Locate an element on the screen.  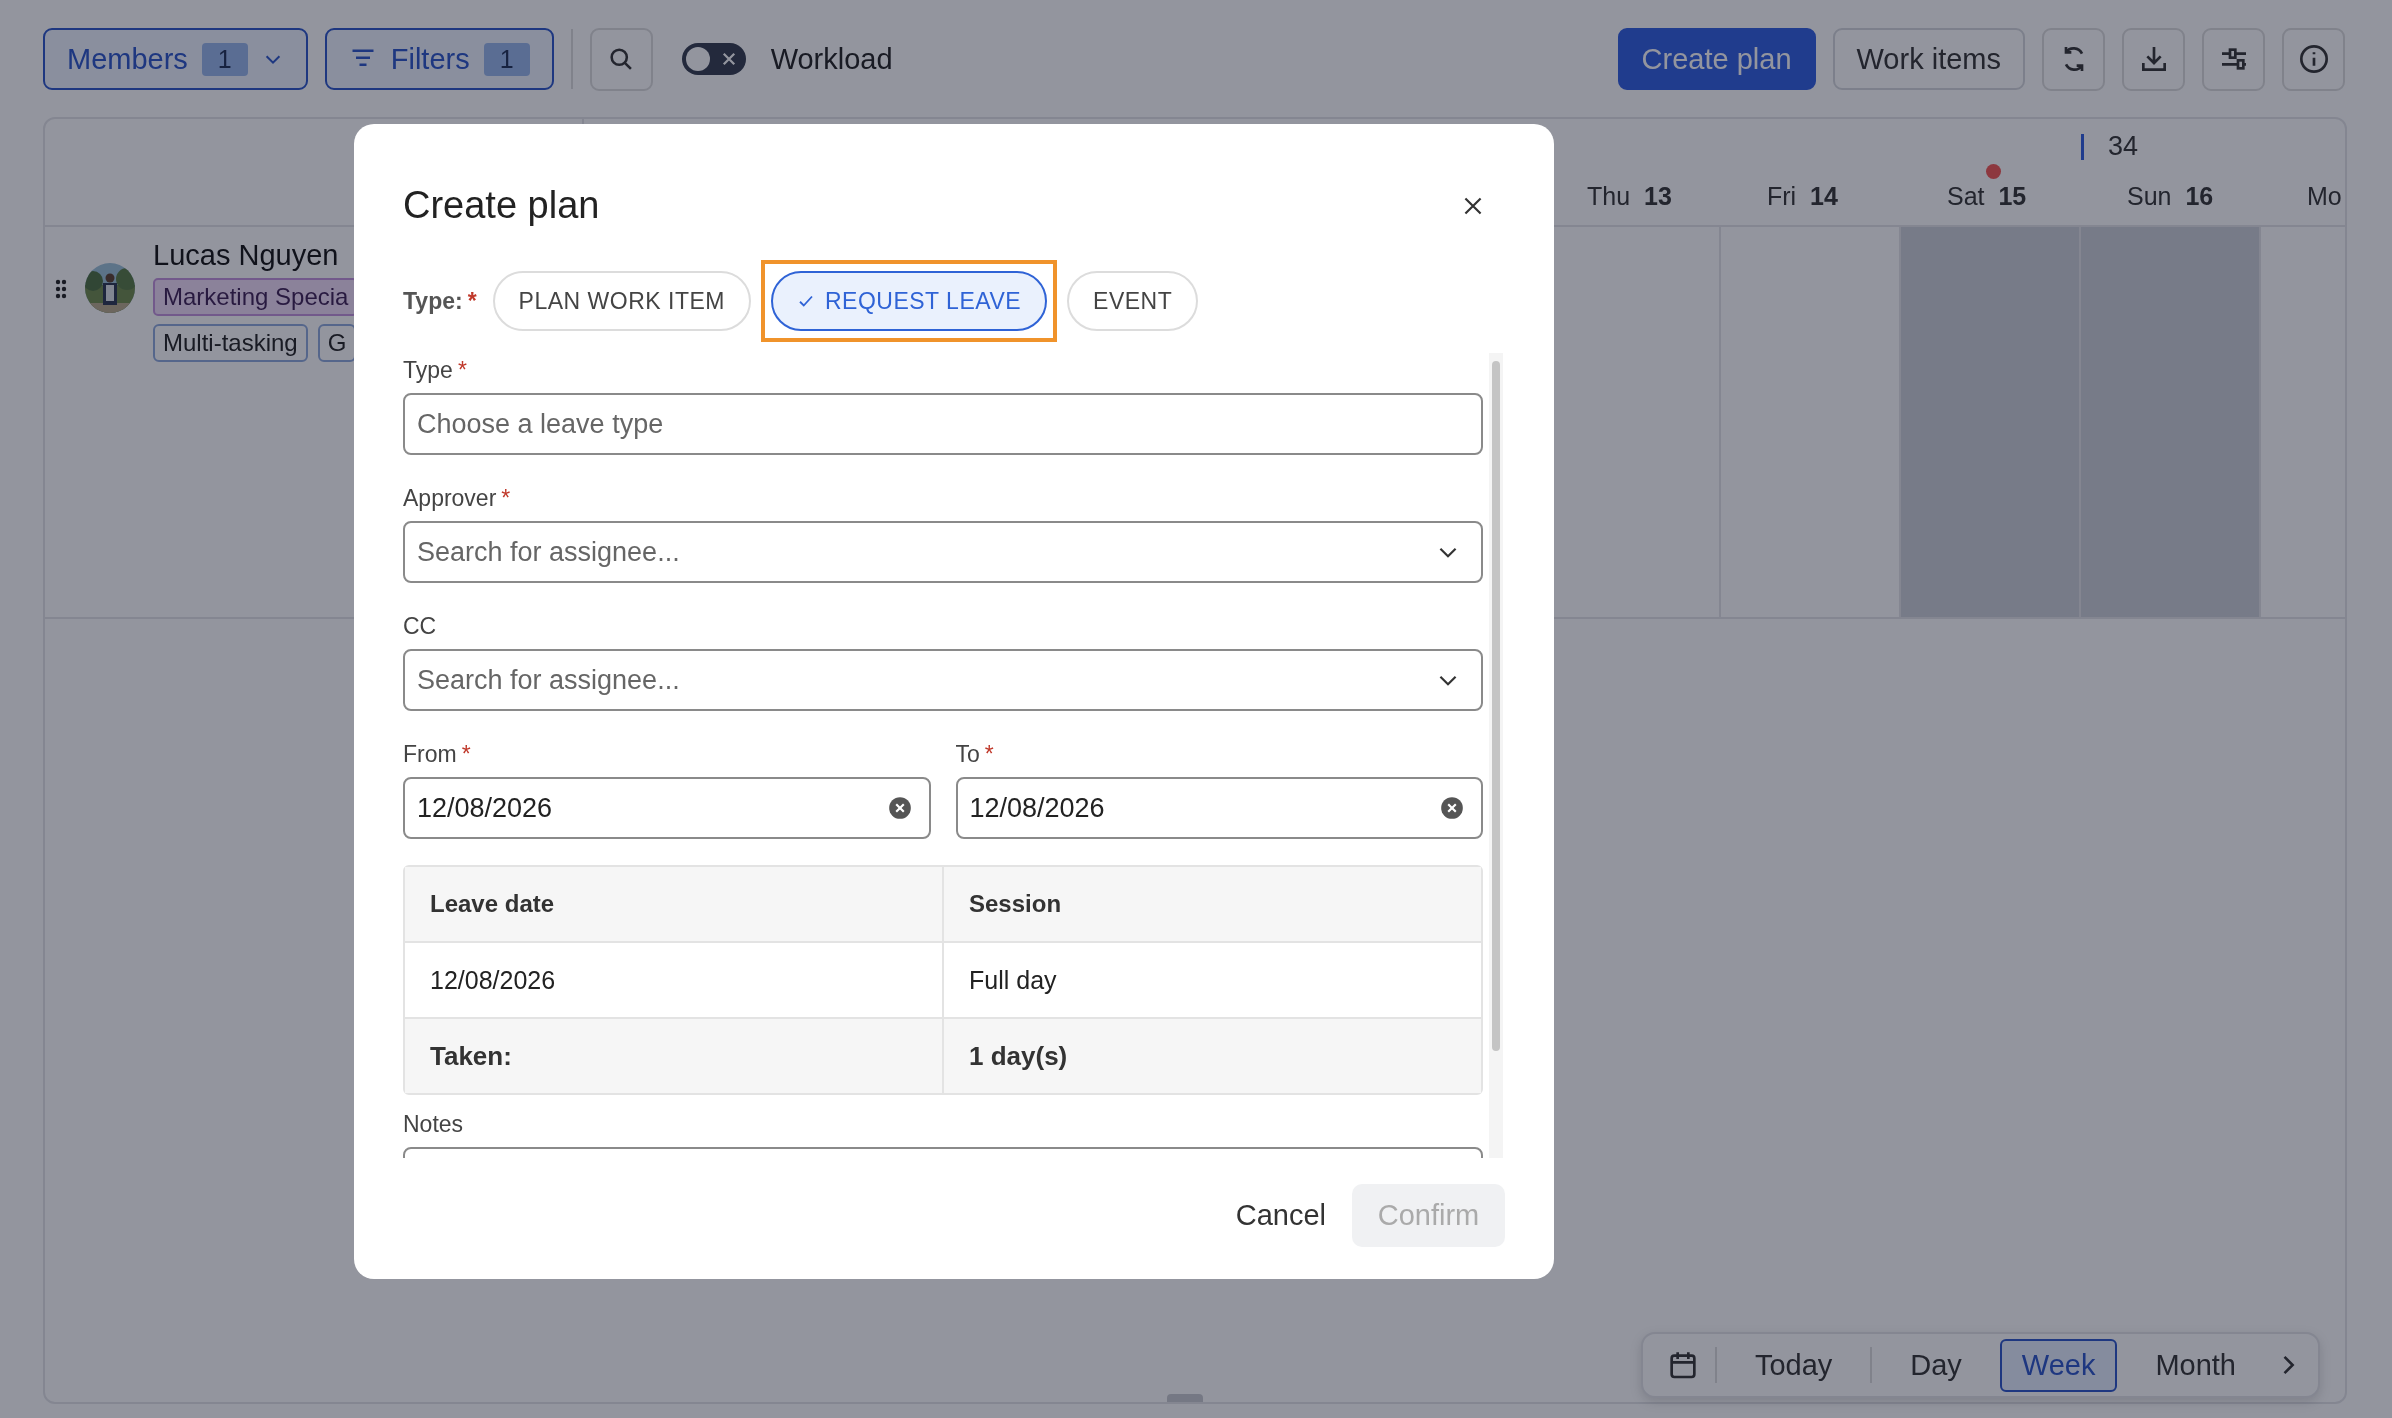
table-cell-text: 12/08/2026 is located at coordinates (493, 980).